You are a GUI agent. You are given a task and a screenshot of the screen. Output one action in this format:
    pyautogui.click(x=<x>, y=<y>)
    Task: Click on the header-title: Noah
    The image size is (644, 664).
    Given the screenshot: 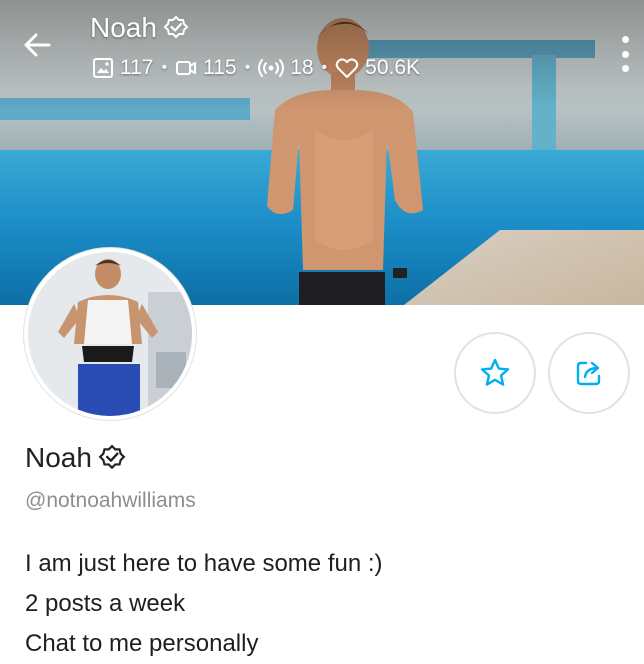 What is the action you would take?
    pyautogui.click(x=139, y=28)
    